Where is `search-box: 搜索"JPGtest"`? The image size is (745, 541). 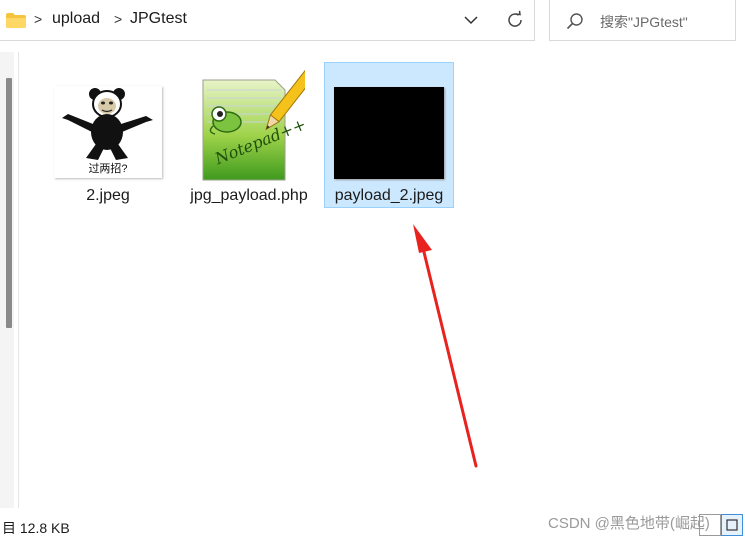 search-box: 搜索"JPGtest" is located at coordinates (642, 20).